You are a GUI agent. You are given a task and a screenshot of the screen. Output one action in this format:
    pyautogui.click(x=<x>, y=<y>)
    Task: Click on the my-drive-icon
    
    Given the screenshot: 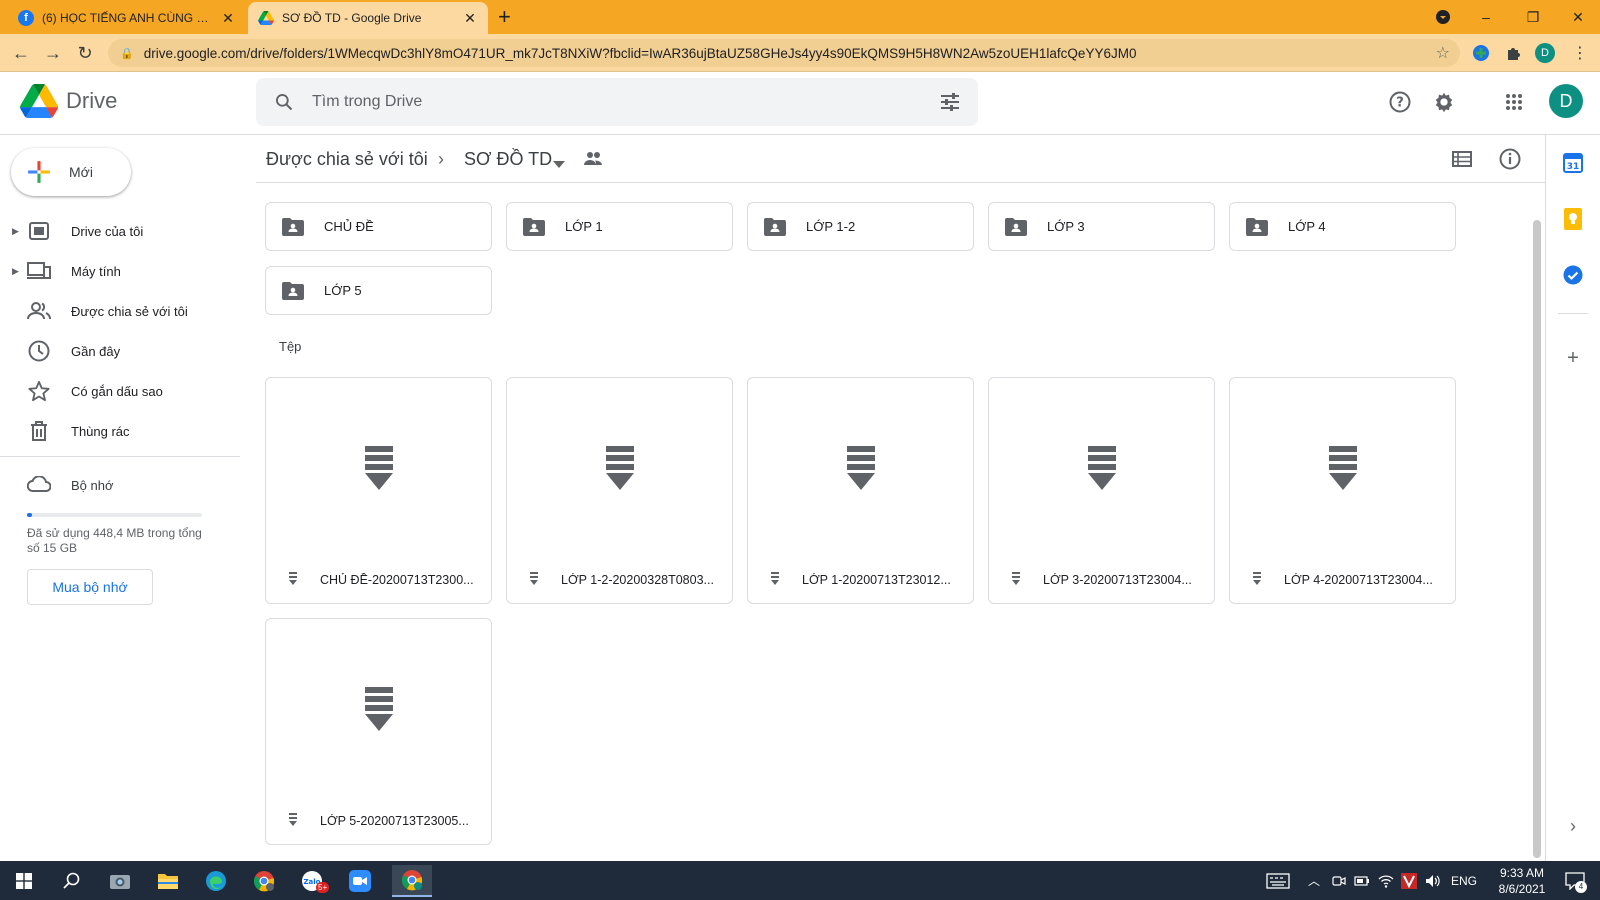 What is the action you would take?
    pyautogui.click(x=39, y=231)
    